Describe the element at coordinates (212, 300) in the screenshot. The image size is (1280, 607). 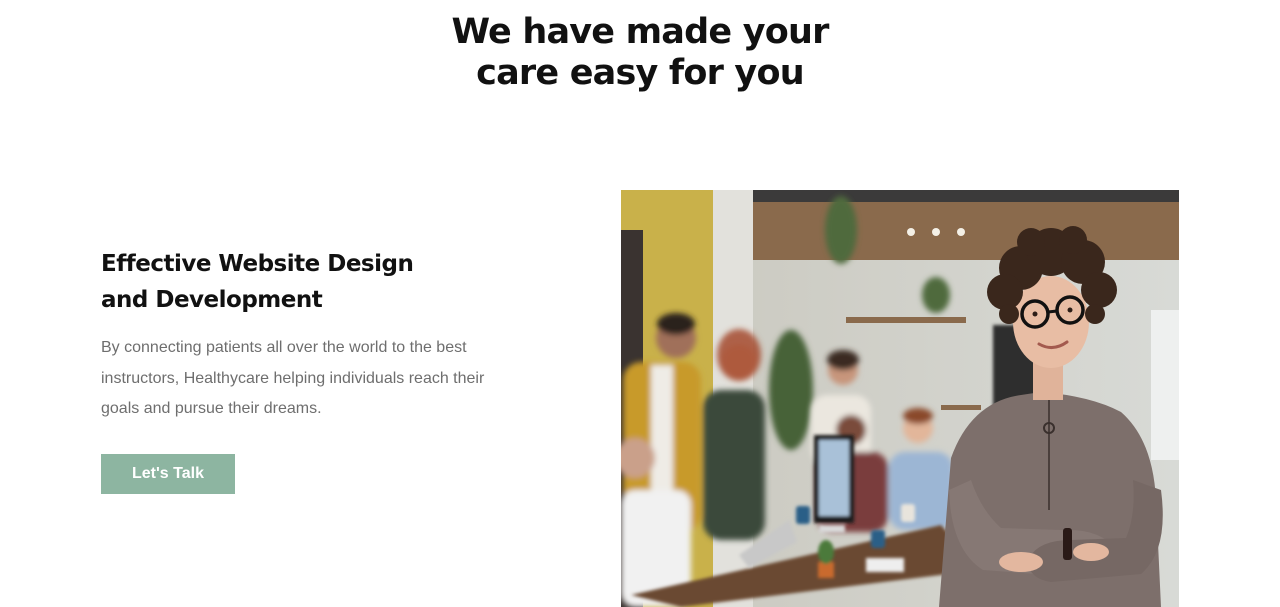
I see `feature-title-line-2: and Development` at that location.